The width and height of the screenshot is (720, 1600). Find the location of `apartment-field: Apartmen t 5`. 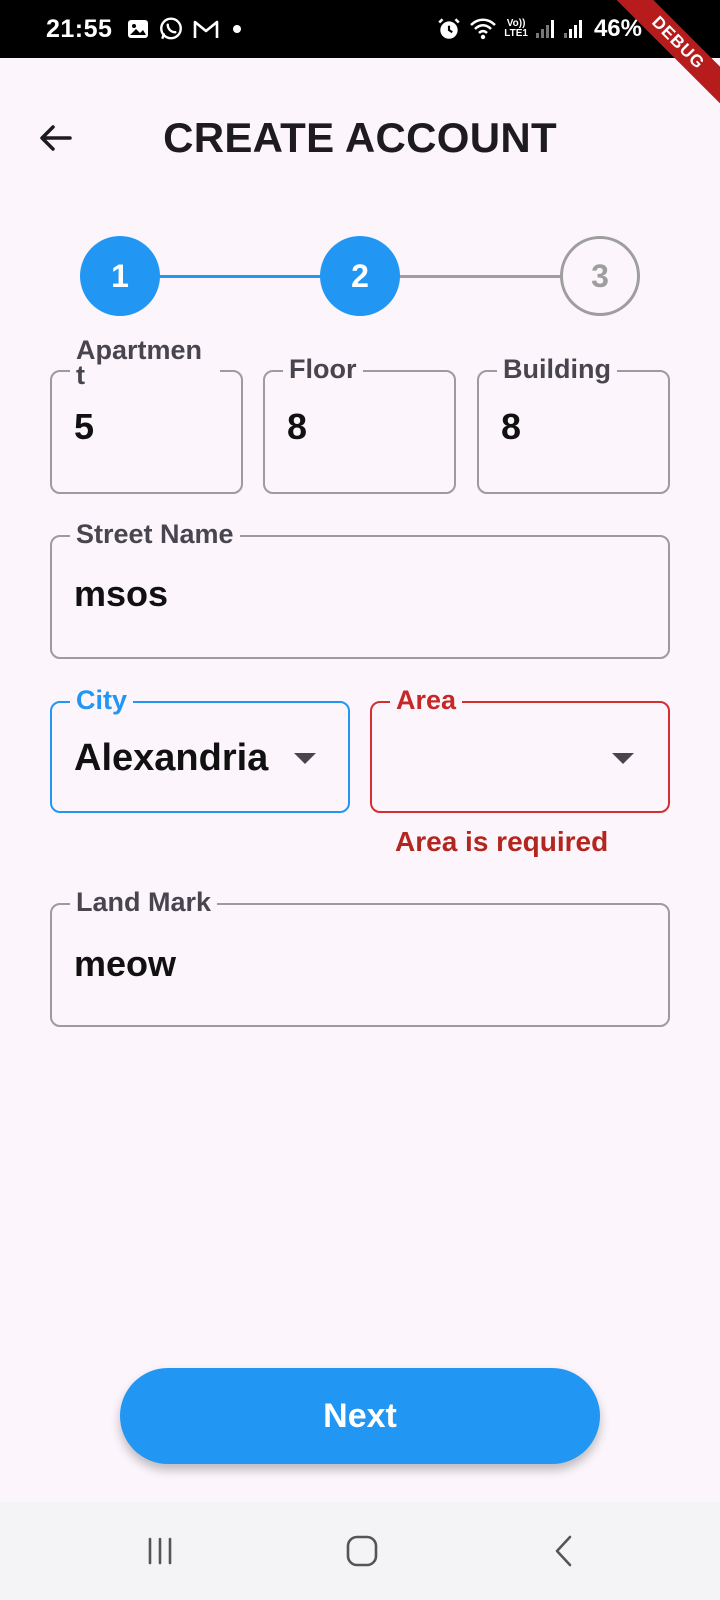

apartment-field: Apartmen t 5 is located at coordinates (146, 415).